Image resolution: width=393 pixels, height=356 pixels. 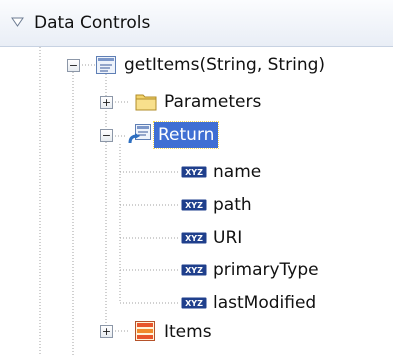 I want to click on chevron-down-icon, so click(x=17, y=22).